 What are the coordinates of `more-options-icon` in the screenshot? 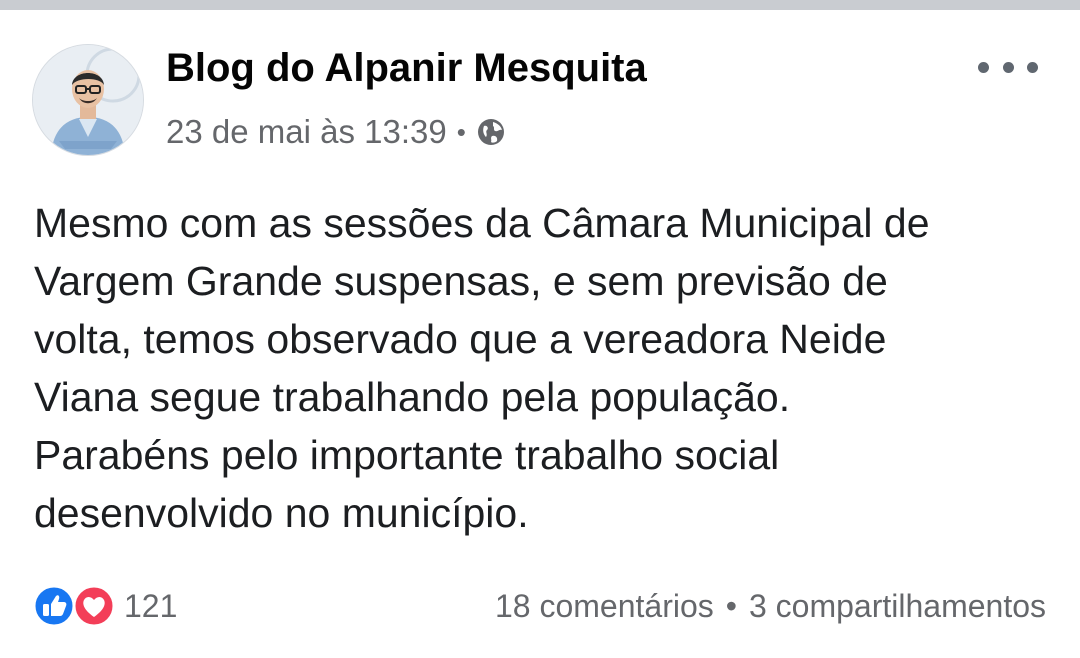 It's located at (1008, 67).